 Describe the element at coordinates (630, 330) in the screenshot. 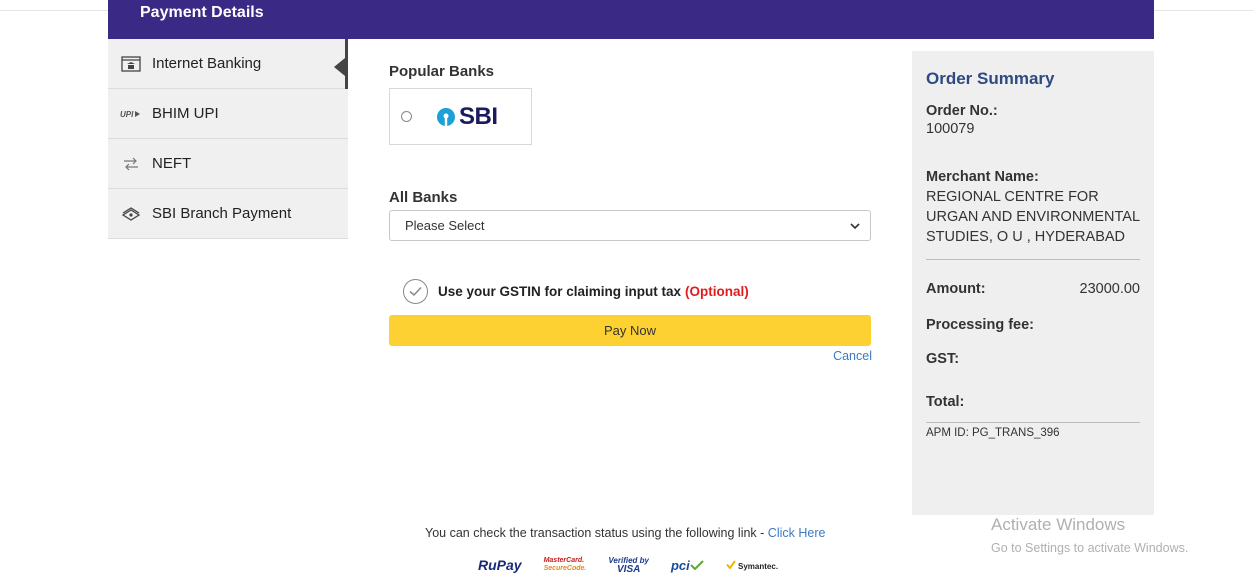

I see `pay-now-button: Pay Now` at that location.